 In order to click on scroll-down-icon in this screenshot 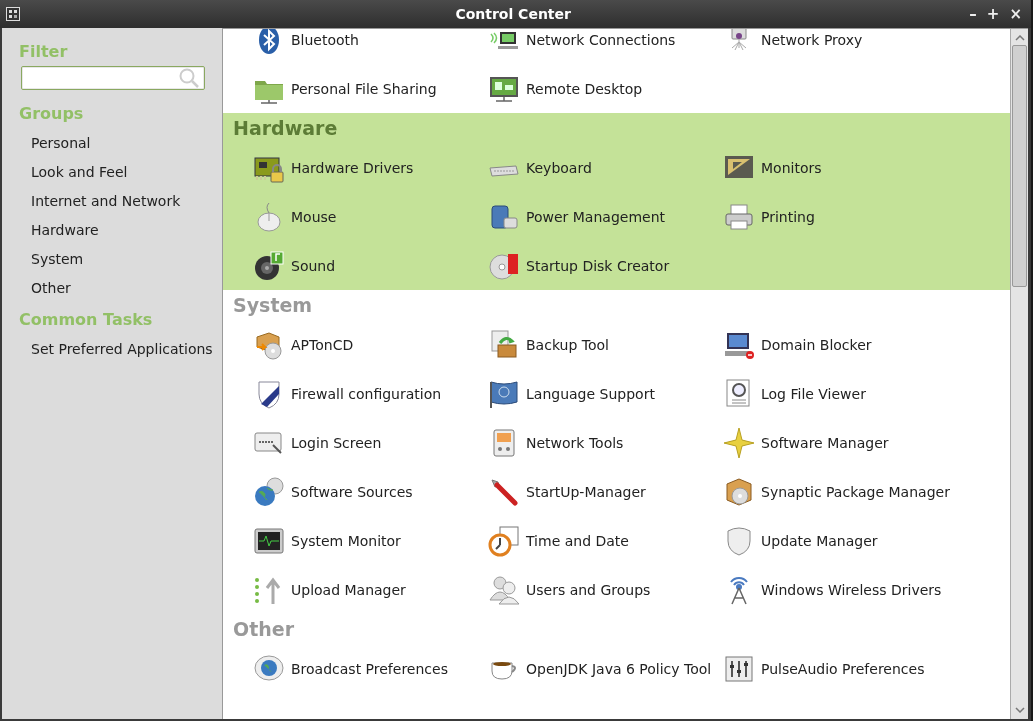, I will do `click(1019, 710)`.